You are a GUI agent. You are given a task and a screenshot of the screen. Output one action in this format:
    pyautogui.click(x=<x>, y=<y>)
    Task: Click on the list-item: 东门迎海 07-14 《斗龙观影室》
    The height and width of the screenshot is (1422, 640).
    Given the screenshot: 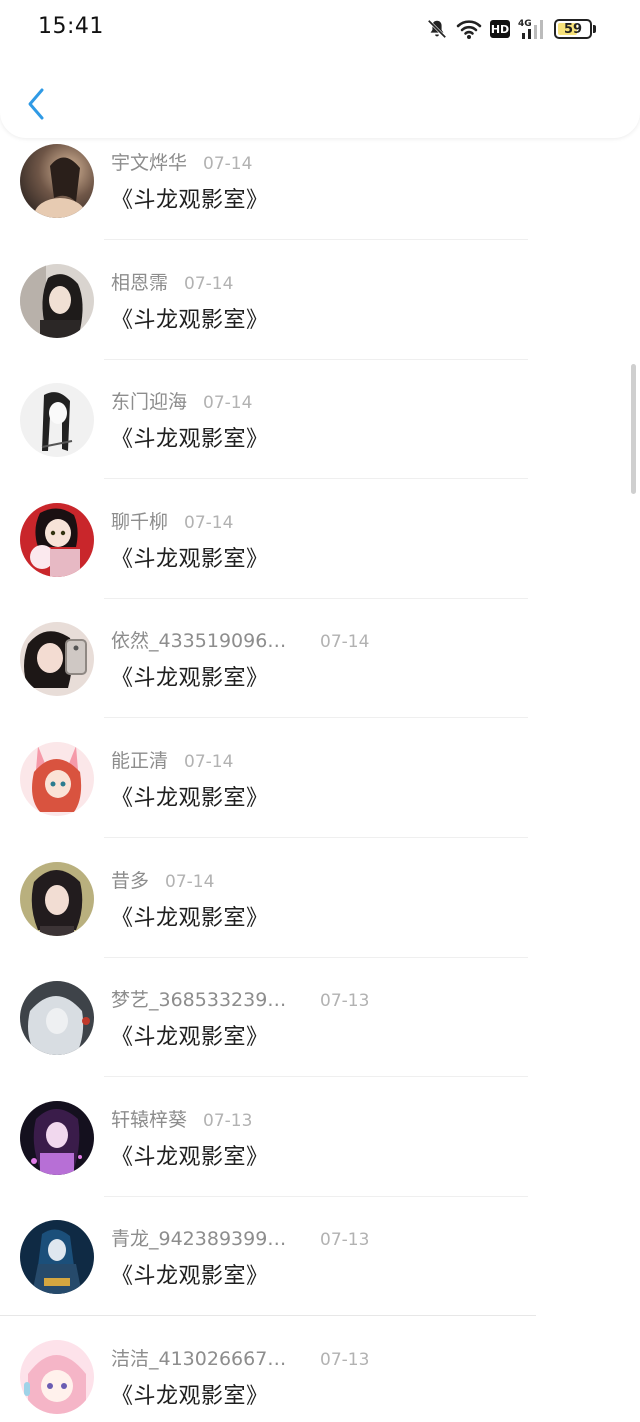 What is the action you would take?
    pyautogui.click(x=320, y=419)
    